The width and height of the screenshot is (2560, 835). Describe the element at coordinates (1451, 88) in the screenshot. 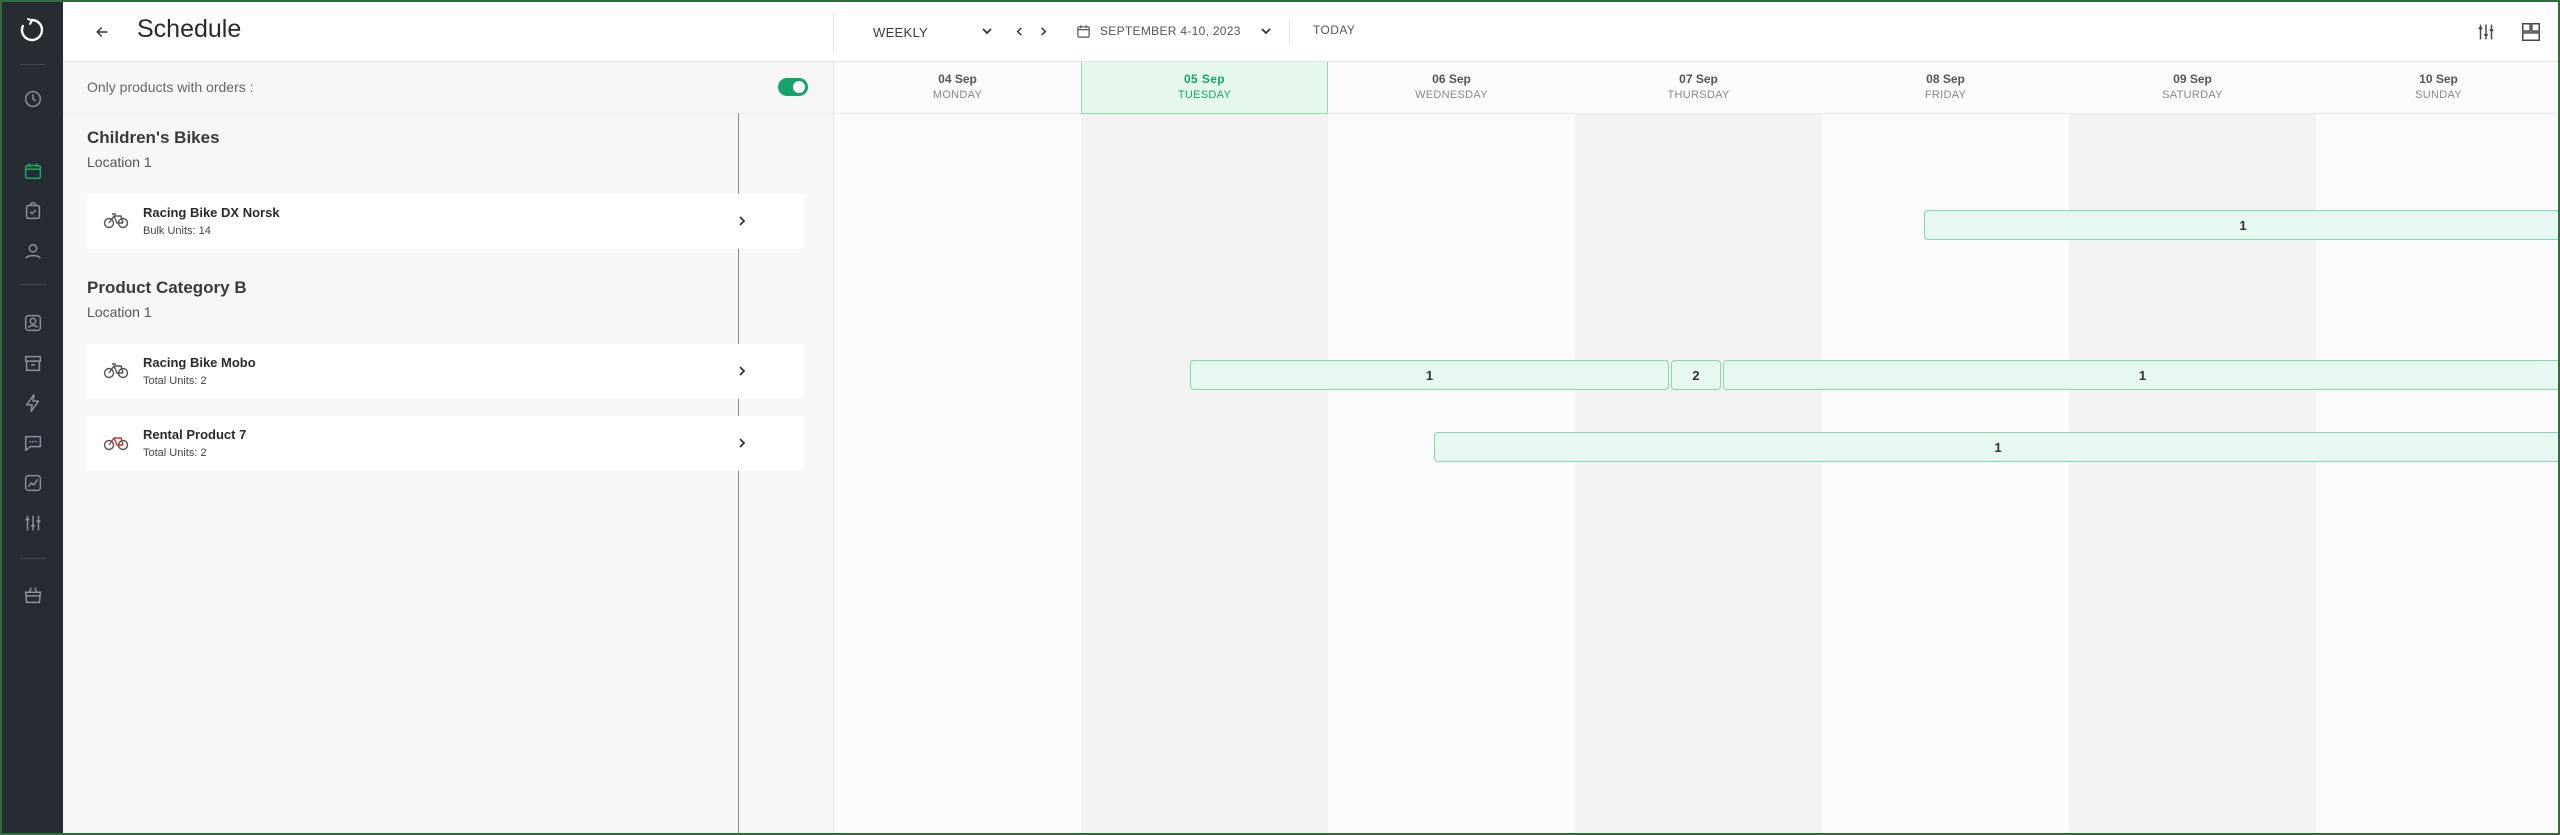

I see `day-header: 06 Sep WEDNESDAY` at that location.